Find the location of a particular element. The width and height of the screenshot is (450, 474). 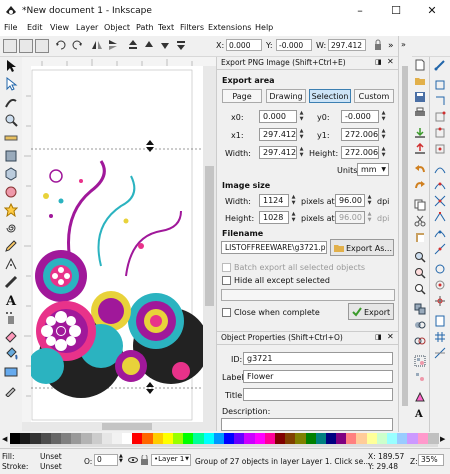

zoom-selection-icon is located at coordinates (420, 257).